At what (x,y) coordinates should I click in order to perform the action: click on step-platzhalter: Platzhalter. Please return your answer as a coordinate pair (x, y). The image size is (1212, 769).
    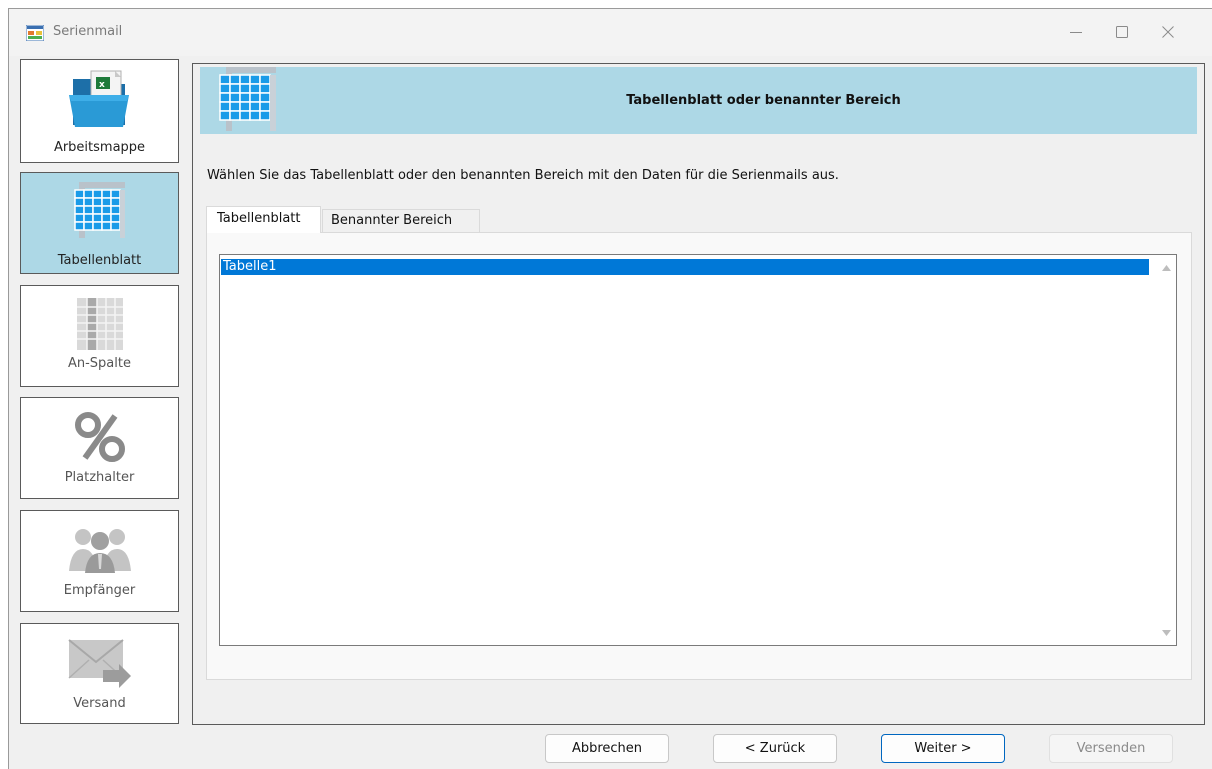
    Looking at the image, I should click on (99, 448).